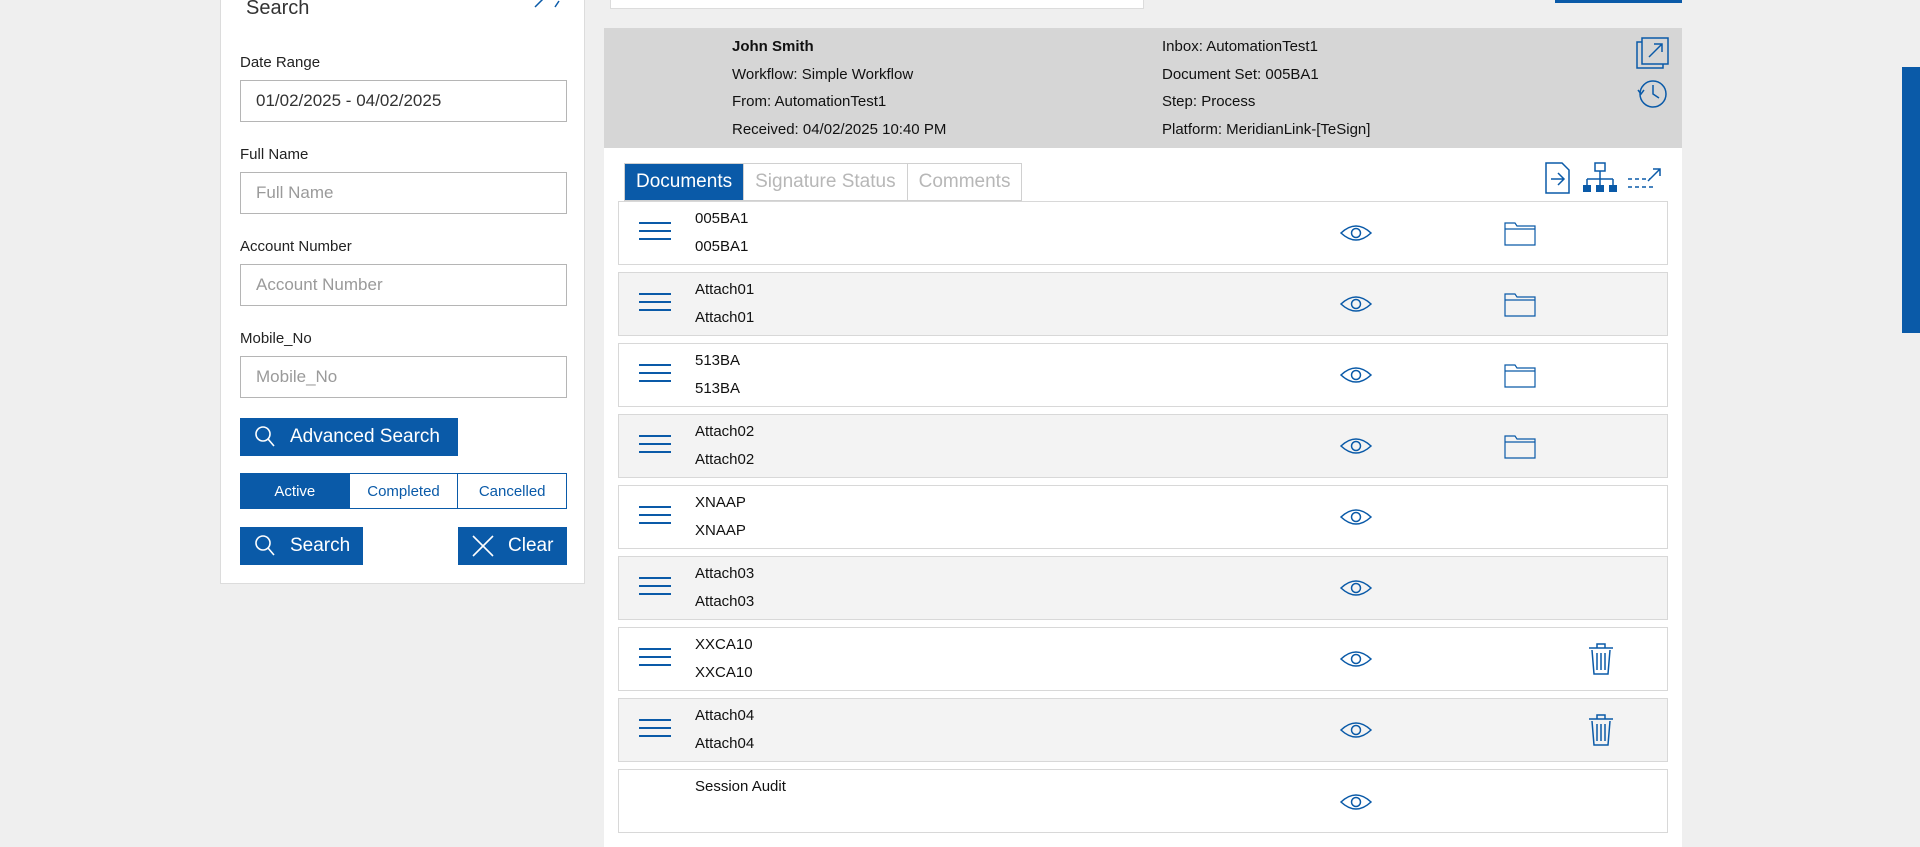 This screenshot has height=847, width=1920. I want to click on document-row: Attach01 Attach01, so click(1143, 304).